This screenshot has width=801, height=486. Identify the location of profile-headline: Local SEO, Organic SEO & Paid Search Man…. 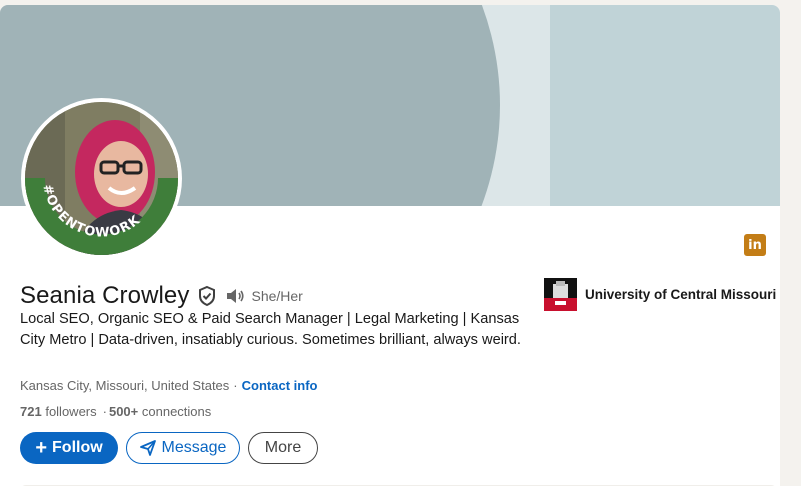
(270, 329).